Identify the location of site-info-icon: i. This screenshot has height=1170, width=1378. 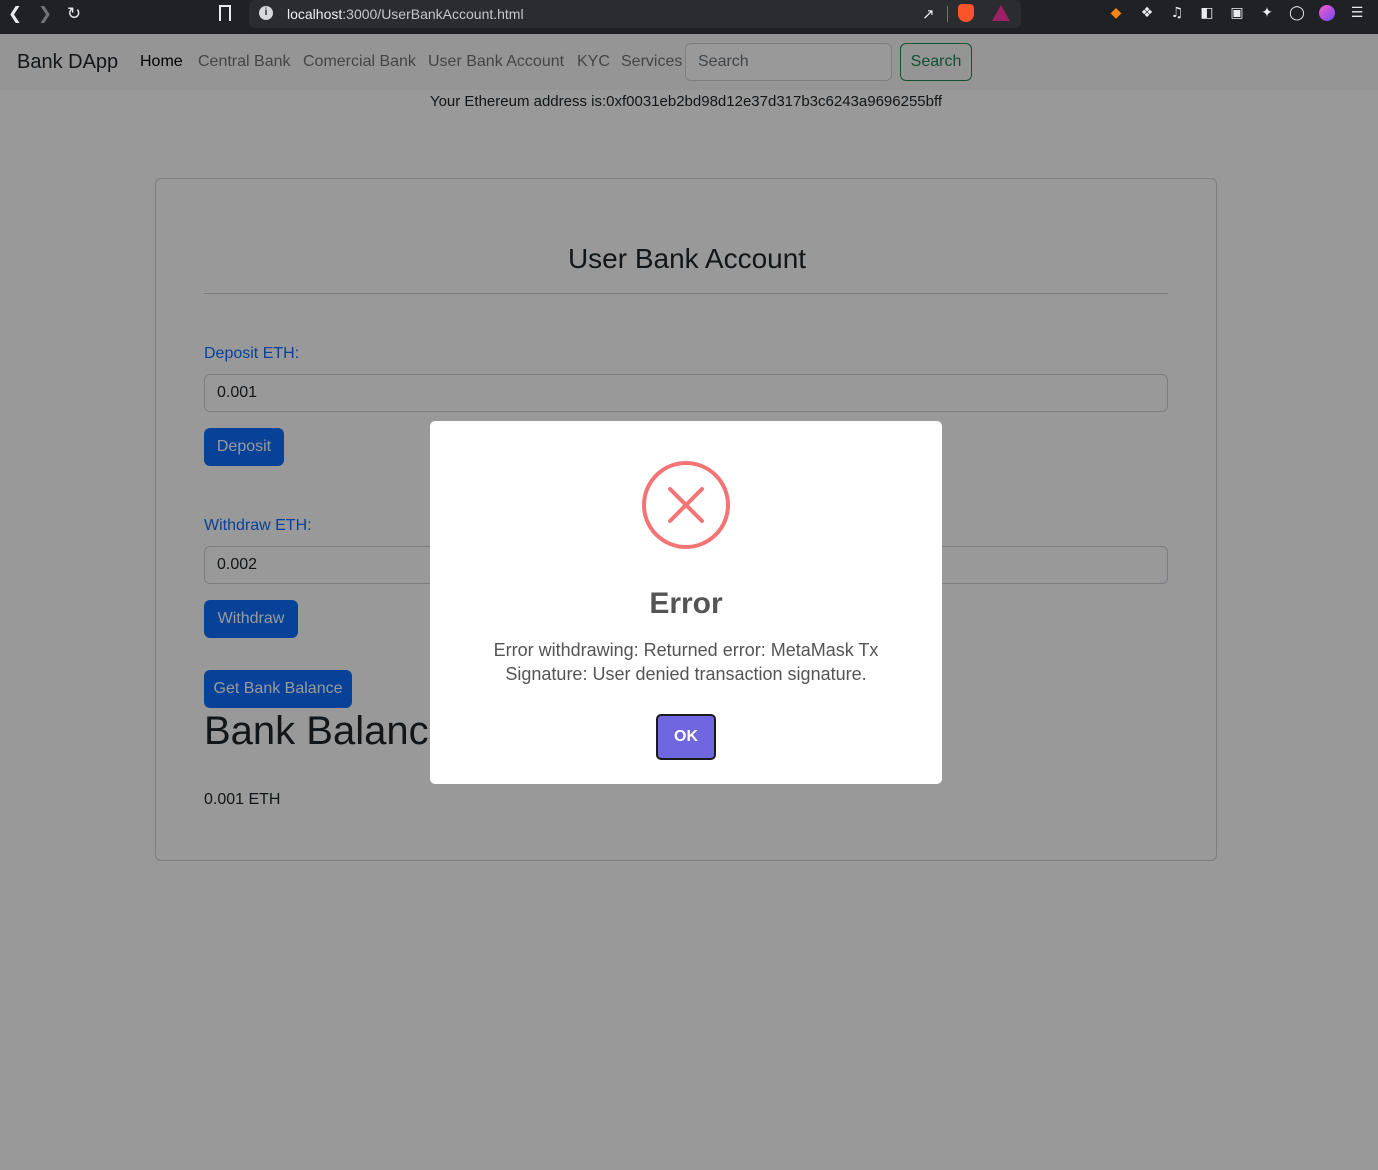
(266, 13).